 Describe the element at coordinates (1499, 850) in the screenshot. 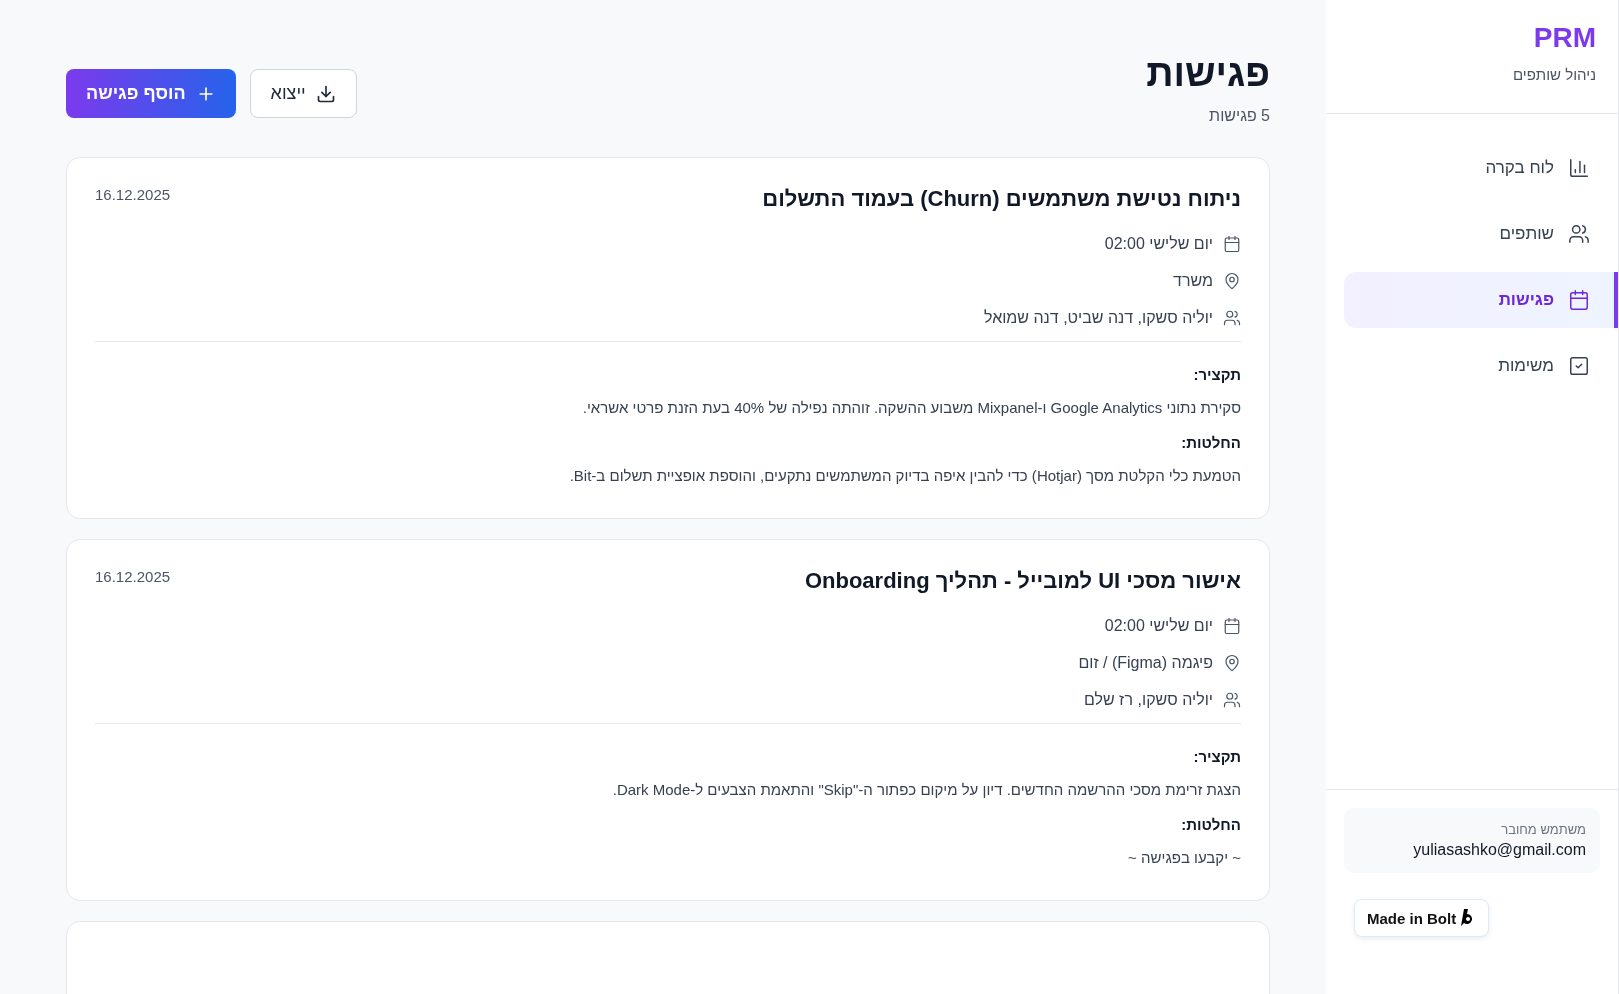

I see `user-email: yuliasashko@gmail.com` at that location.